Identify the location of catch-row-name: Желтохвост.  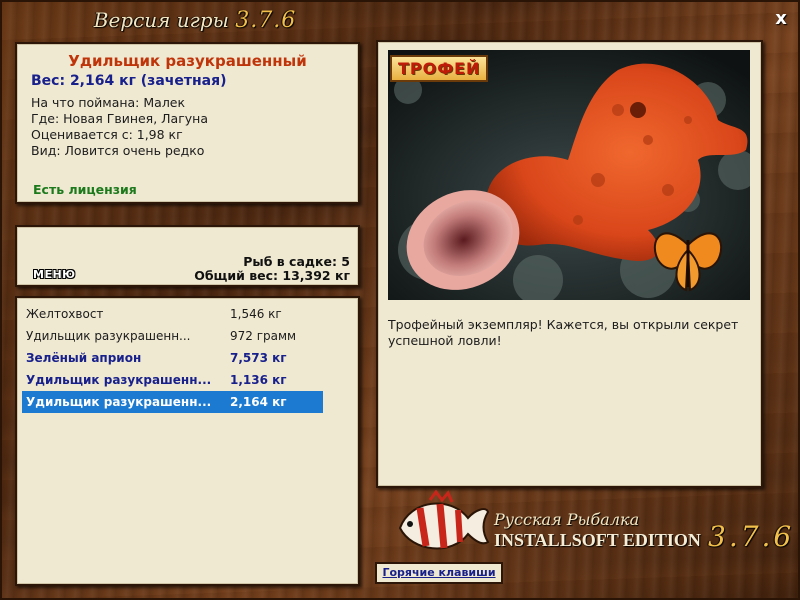
(65, 314).